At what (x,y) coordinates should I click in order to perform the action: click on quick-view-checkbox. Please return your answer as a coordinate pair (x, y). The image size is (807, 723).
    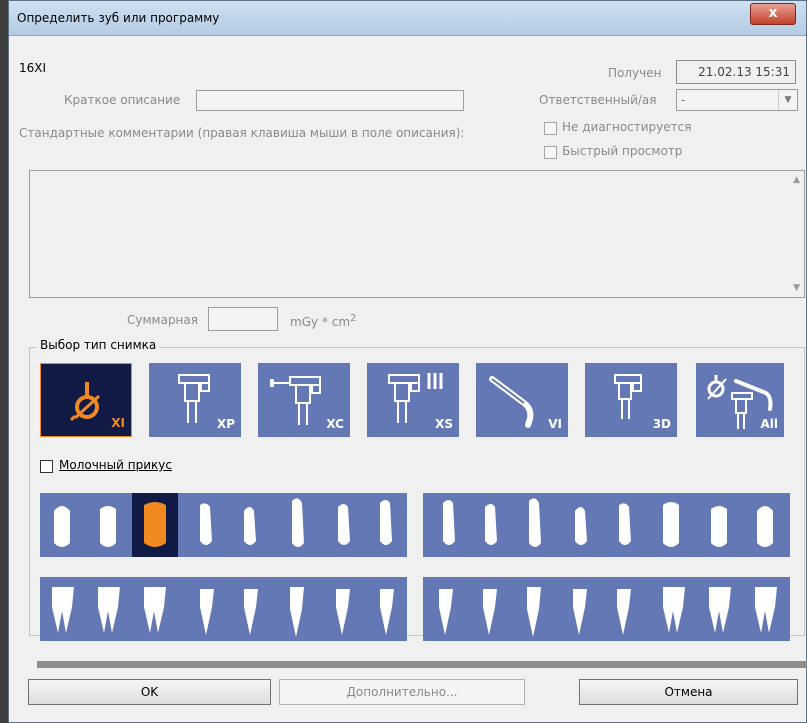
    Looking at the image, I should click on (550, 152).